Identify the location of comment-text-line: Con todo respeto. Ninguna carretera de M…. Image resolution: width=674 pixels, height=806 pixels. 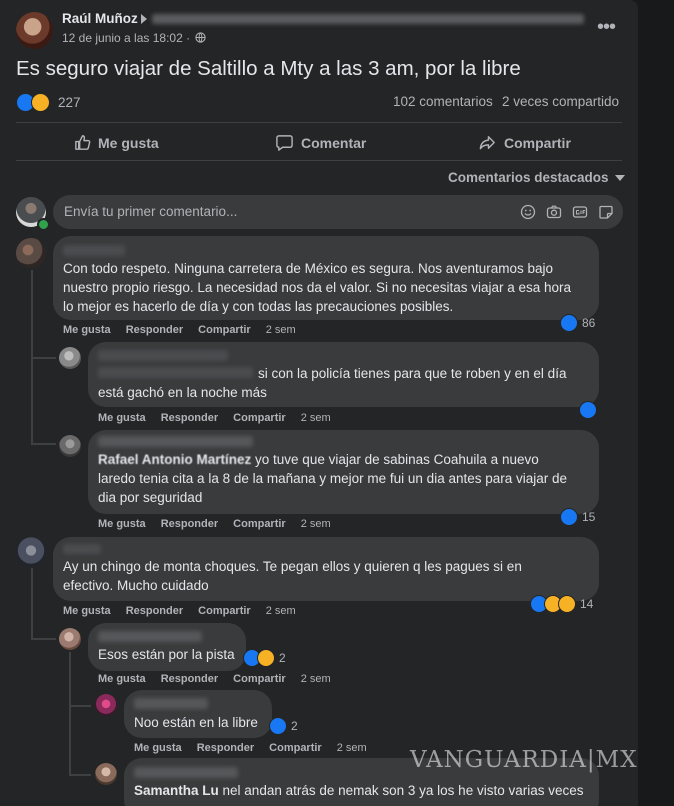
(308, 268).